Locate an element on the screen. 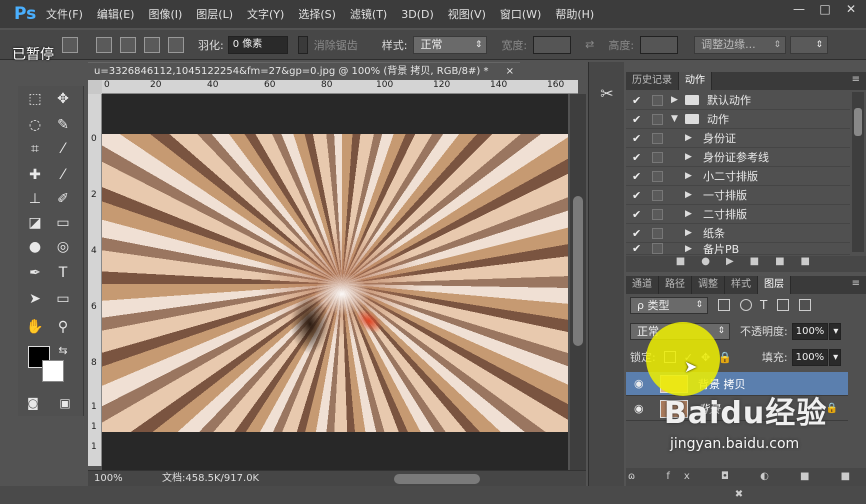  filter-adjustment-icon is located at coordinates (746, 305).